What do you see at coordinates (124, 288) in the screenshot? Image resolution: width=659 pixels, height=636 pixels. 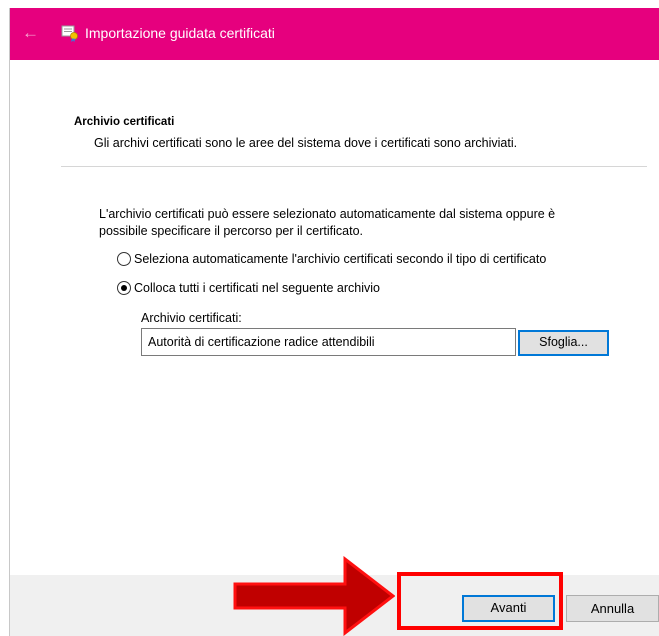 I see `radio-button-manual` at bounding box center [124, 288].